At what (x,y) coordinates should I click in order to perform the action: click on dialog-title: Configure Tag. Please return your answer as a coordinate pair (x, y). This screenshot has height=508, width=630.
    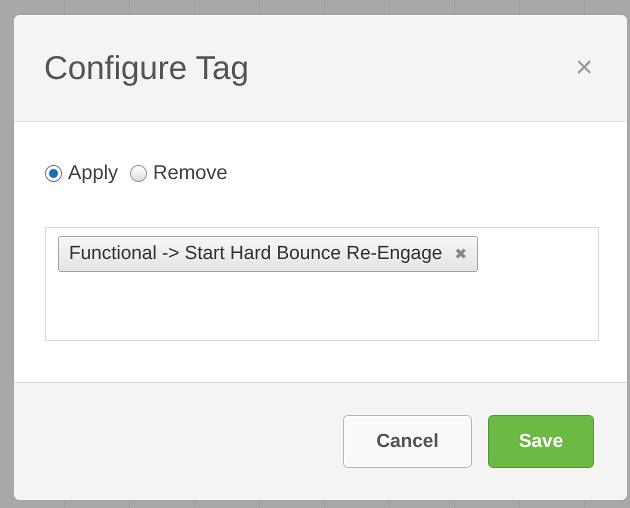
    Looking at the image, I should click on (146, 68).